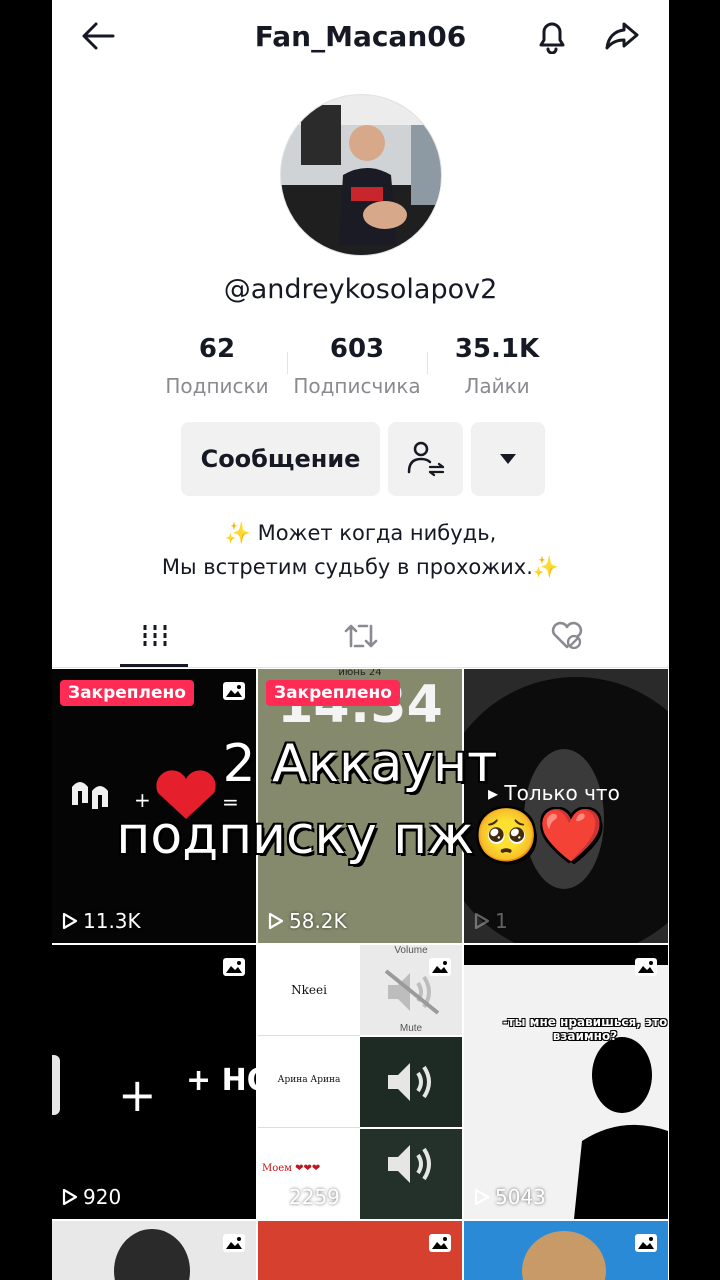 This screenshot has height=1280, width=720. I want to click on active-tab-indicator, so click(154, 665).